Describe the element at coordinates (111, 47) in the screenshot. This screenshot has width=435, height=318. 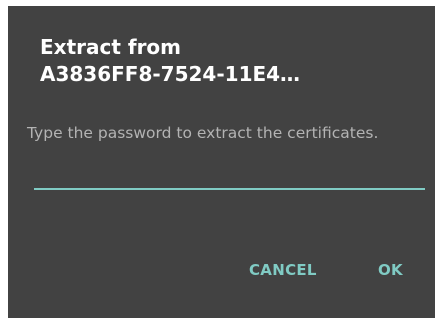
I see `dialog-title-line-1: Extract from` at that location.